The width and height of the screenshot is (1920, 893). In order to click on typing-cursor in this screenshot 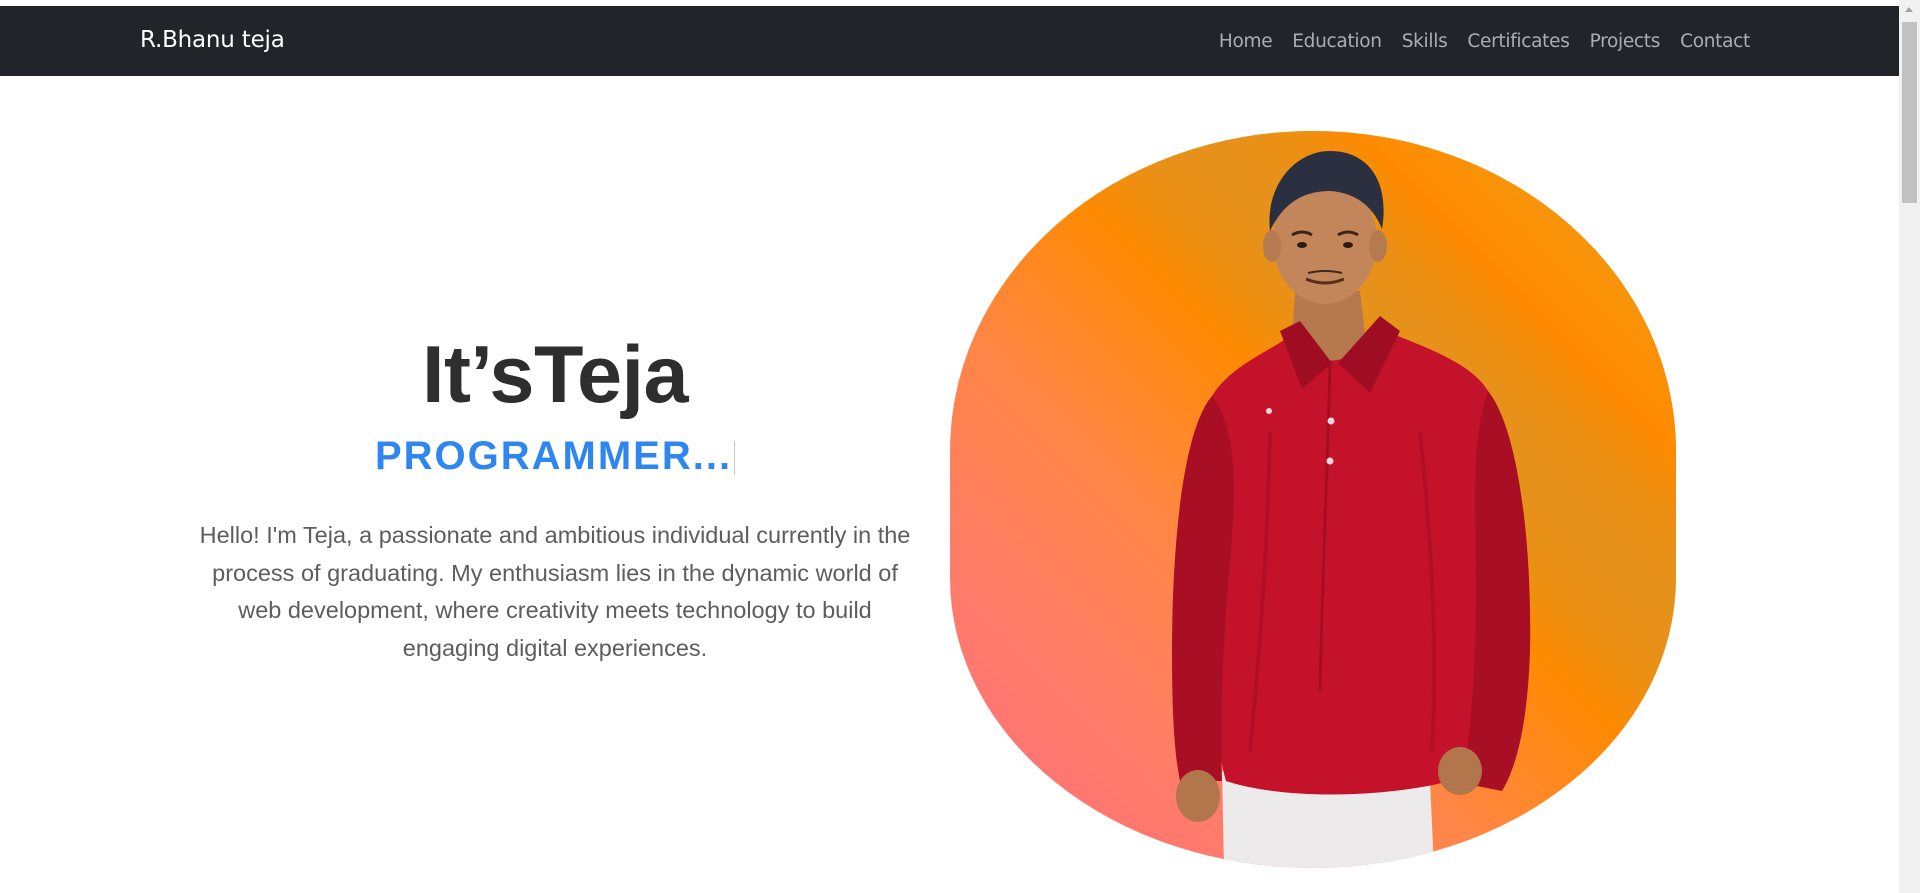, I will do `click(735, 458)`.